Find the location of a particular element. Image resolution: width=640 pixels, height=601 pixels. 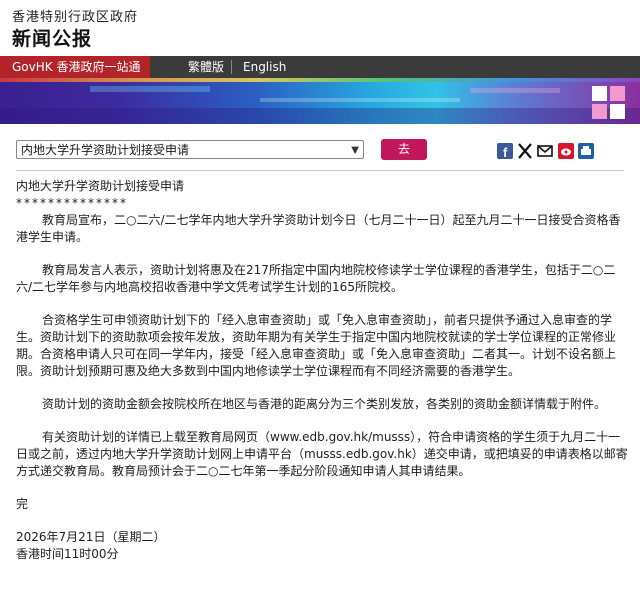

end-mark: 完 is located at coordinates (22, 504).